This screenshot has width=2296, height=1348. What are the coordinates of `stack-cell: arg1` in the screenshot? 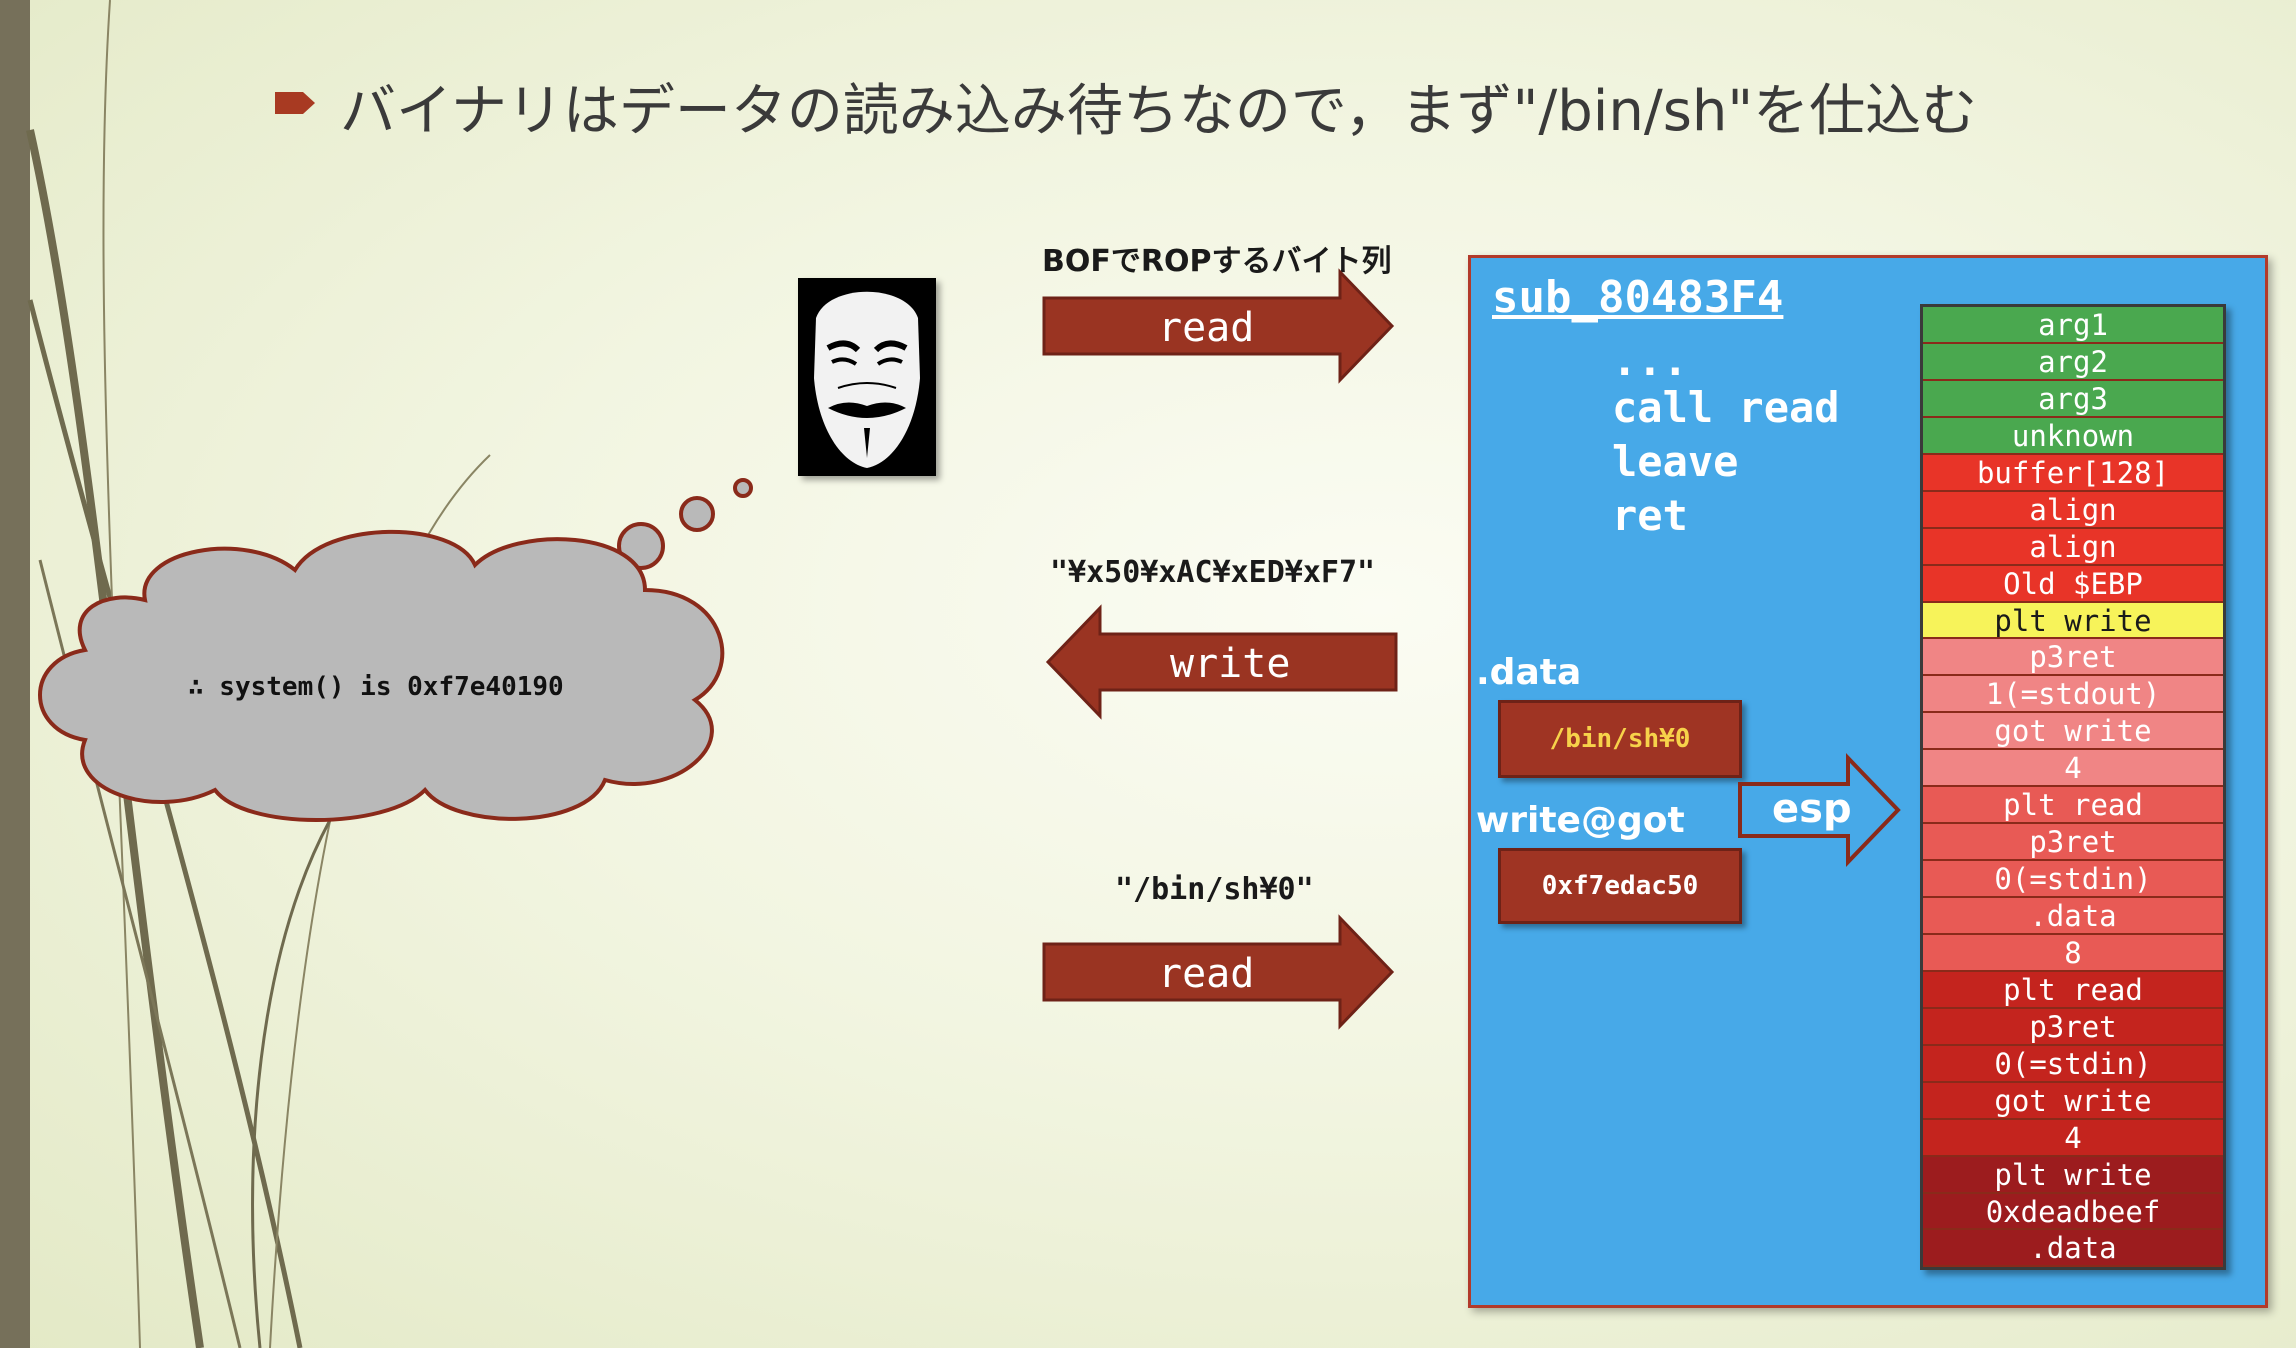 It's located at (2073, 325).